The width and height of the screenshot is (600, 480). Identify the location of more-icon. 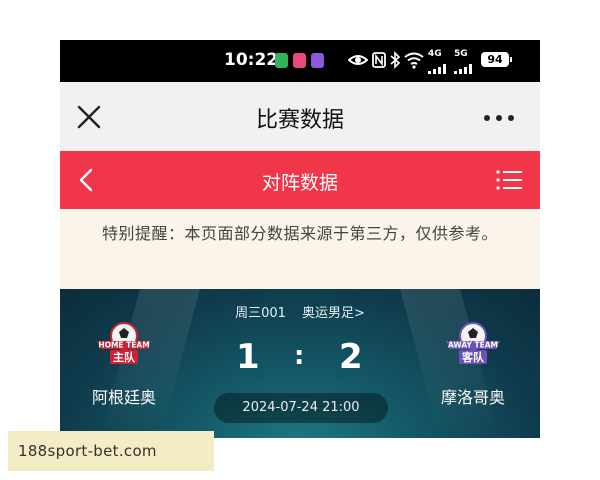
(499, 119).